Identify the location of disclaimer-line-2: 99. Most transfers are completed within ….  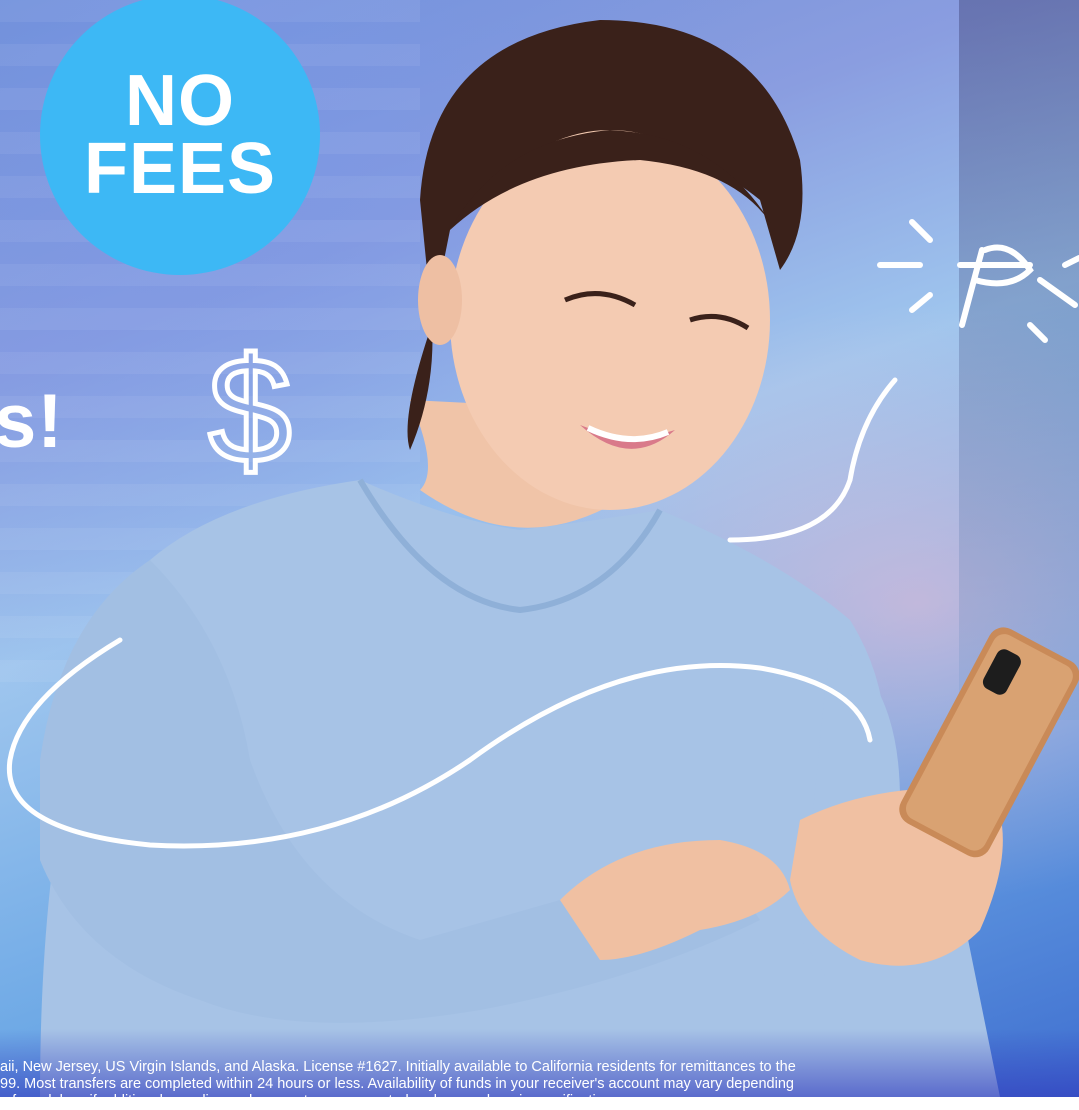
(397, 1084).